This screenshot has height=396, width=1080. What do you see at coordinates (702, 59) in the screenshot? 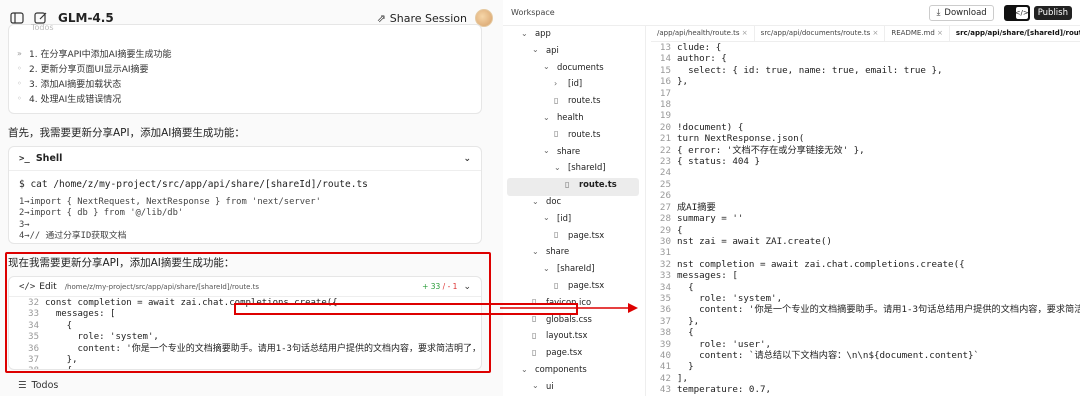
I see `code-text: author: {` at bounding box center [702, 59].